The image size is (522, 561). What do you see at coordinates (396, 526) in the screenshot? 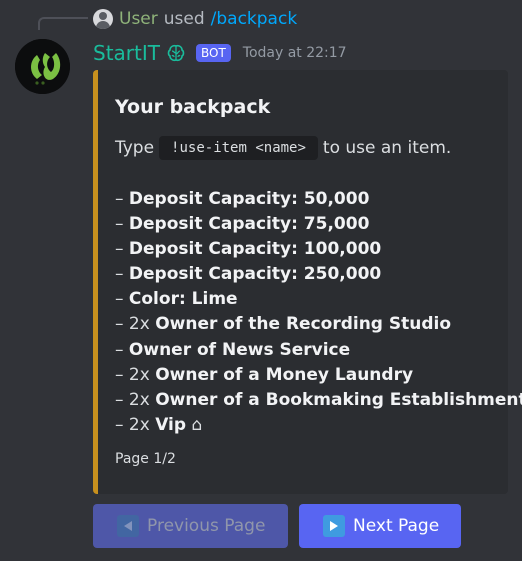
I see `next-page-label: Next Page` at bounding box center [396, 526].